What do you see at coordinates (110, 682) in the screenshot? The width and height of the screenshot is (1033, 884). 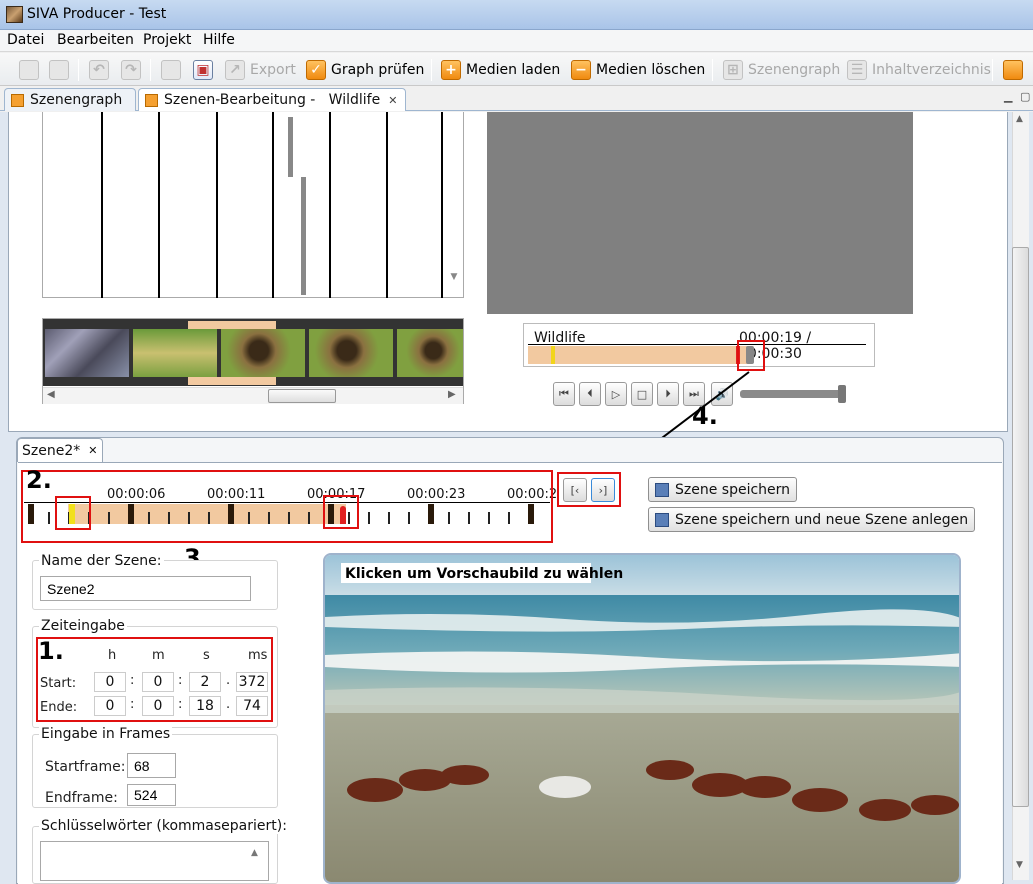 I see `start-h-field: 0` at bounding box center [110, 682].